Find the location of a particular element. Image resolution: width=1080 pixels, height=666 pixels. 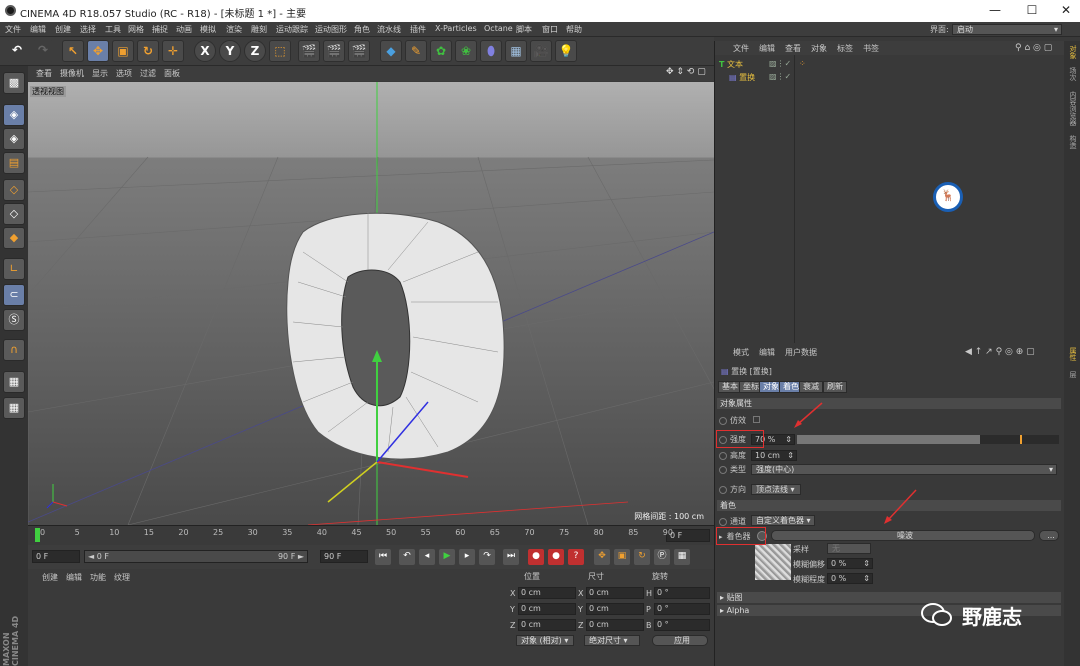

snap-icon: Ⓢ is located at coordinates (14, 320).